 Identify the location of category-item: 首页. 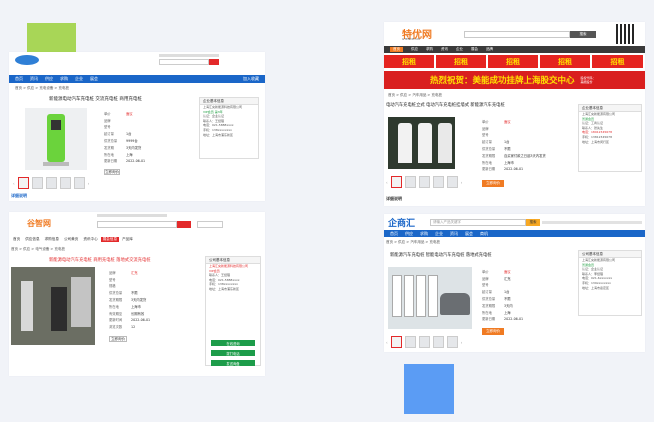
(396, 49).